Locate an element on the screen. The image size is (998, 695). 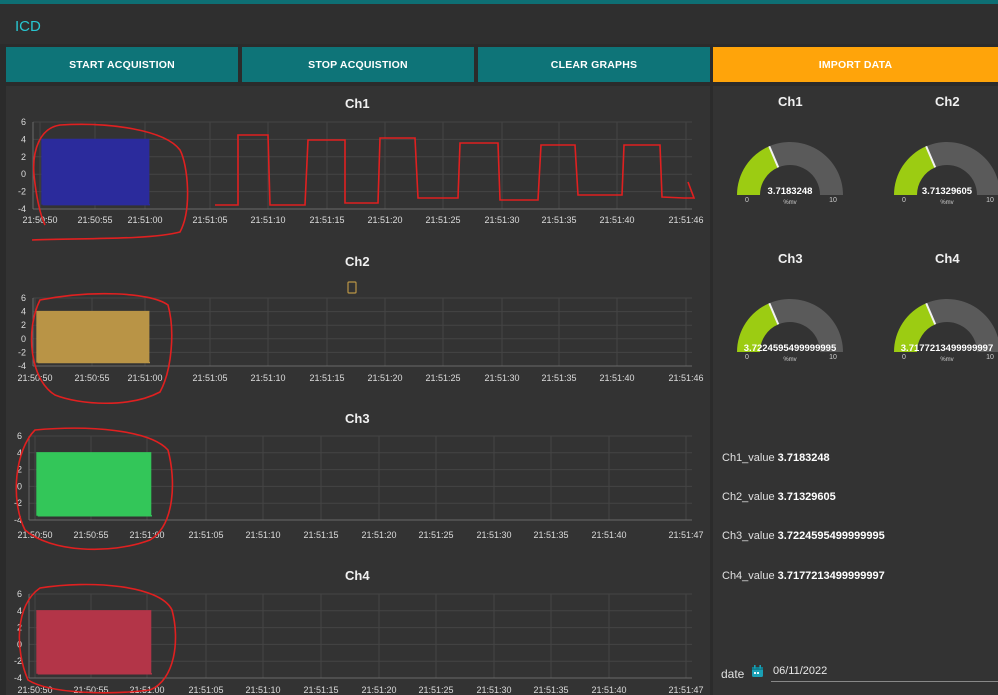
ch2-value-row: Ch2_value 3.71329605 is located at coordinates (779, 497).